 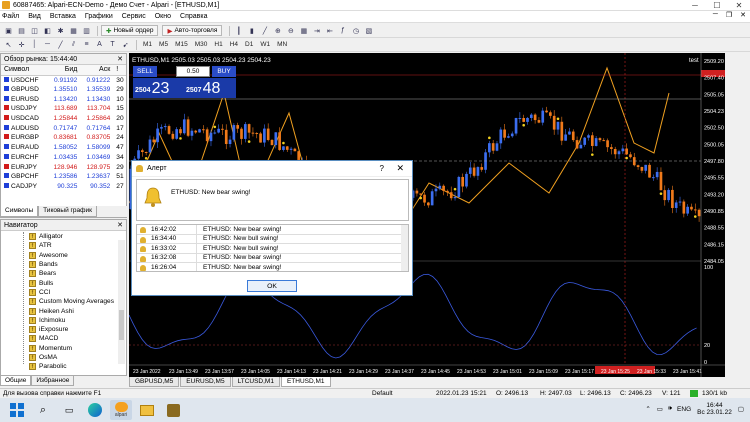 I want to click on new-chart-icon: ▣, so click(x=8, y=30).